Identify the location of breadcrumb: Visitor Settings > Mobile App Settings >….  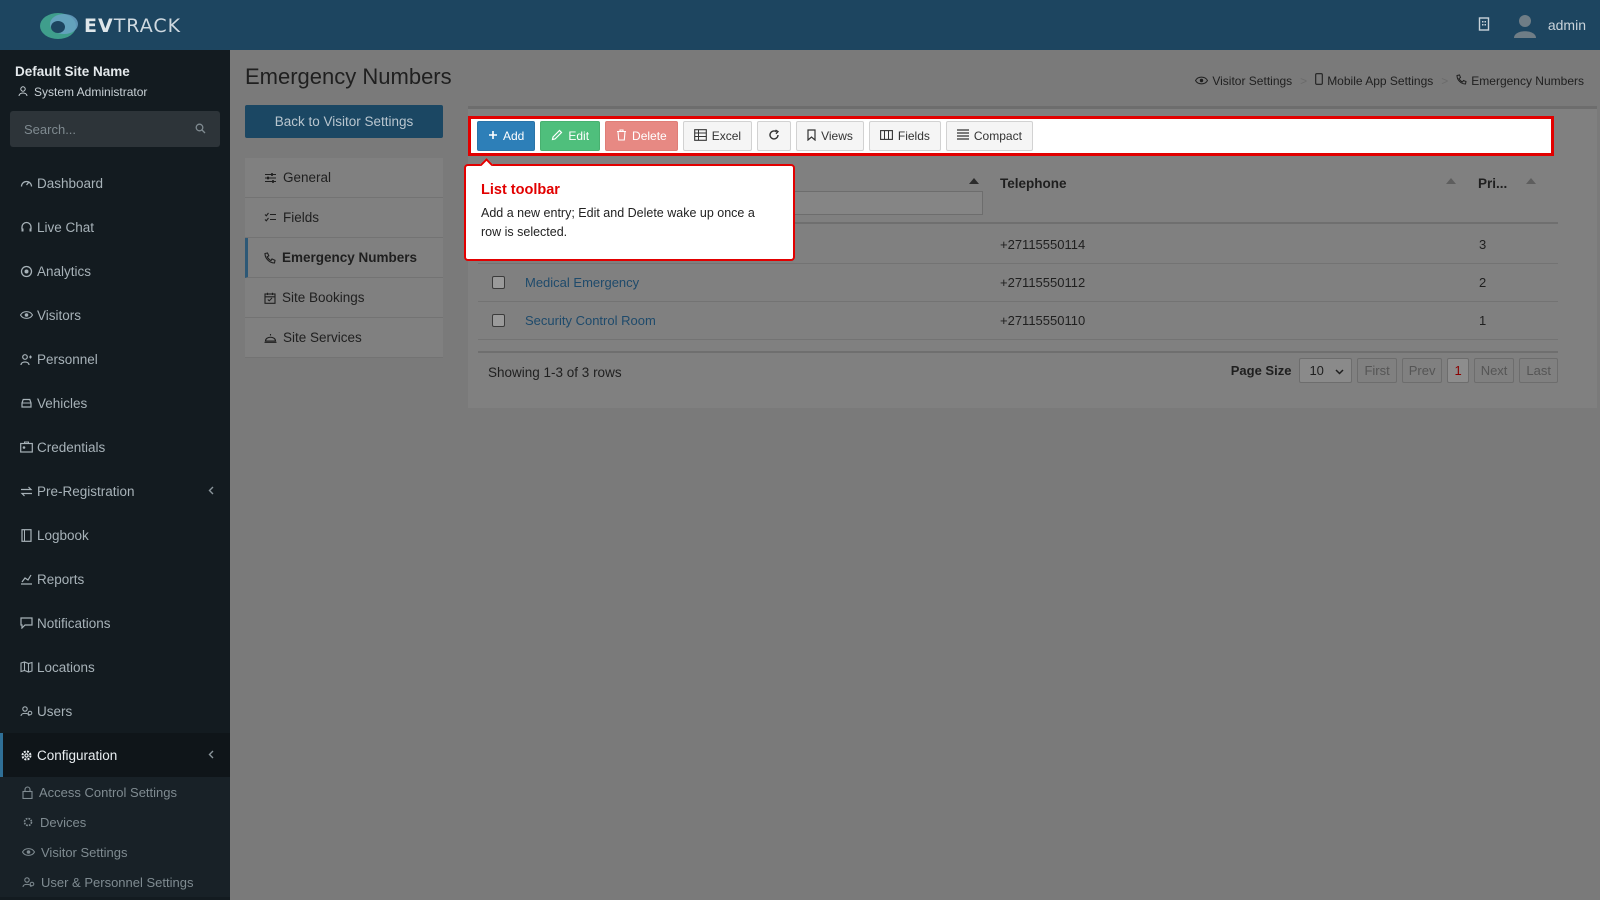
(1389, 80).